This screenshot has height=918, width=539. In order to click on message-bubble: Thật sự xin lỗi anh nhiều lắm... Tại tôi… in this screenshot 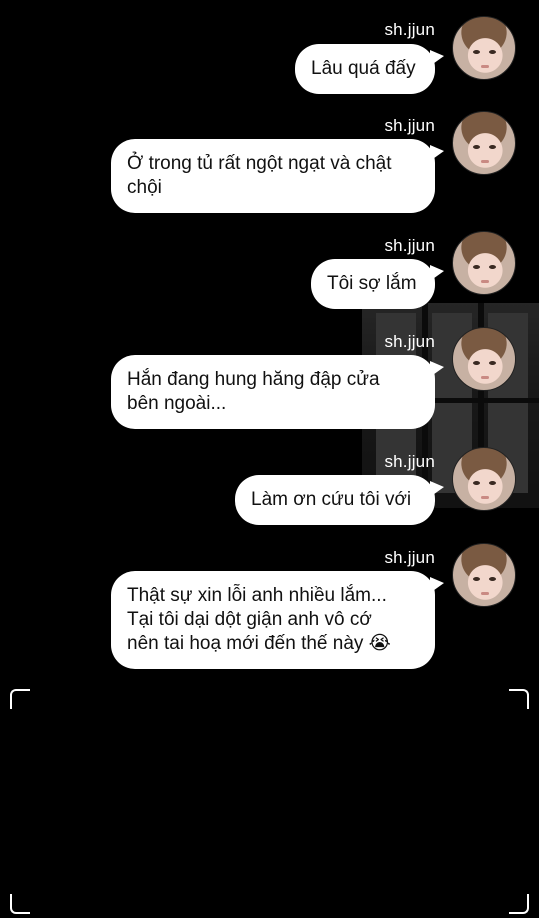, I will do `click(277, 620)`.